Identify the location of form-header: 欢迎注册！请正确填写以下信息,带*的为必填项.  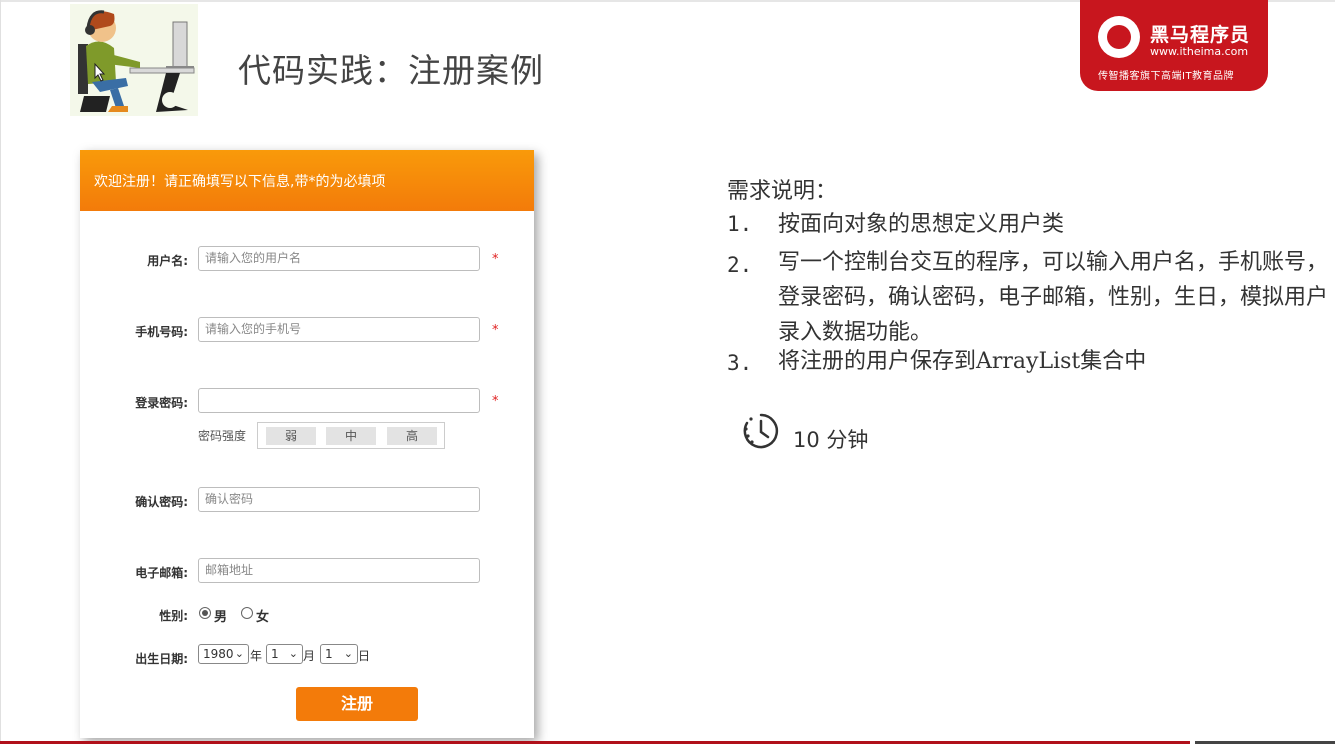
(307, 180).